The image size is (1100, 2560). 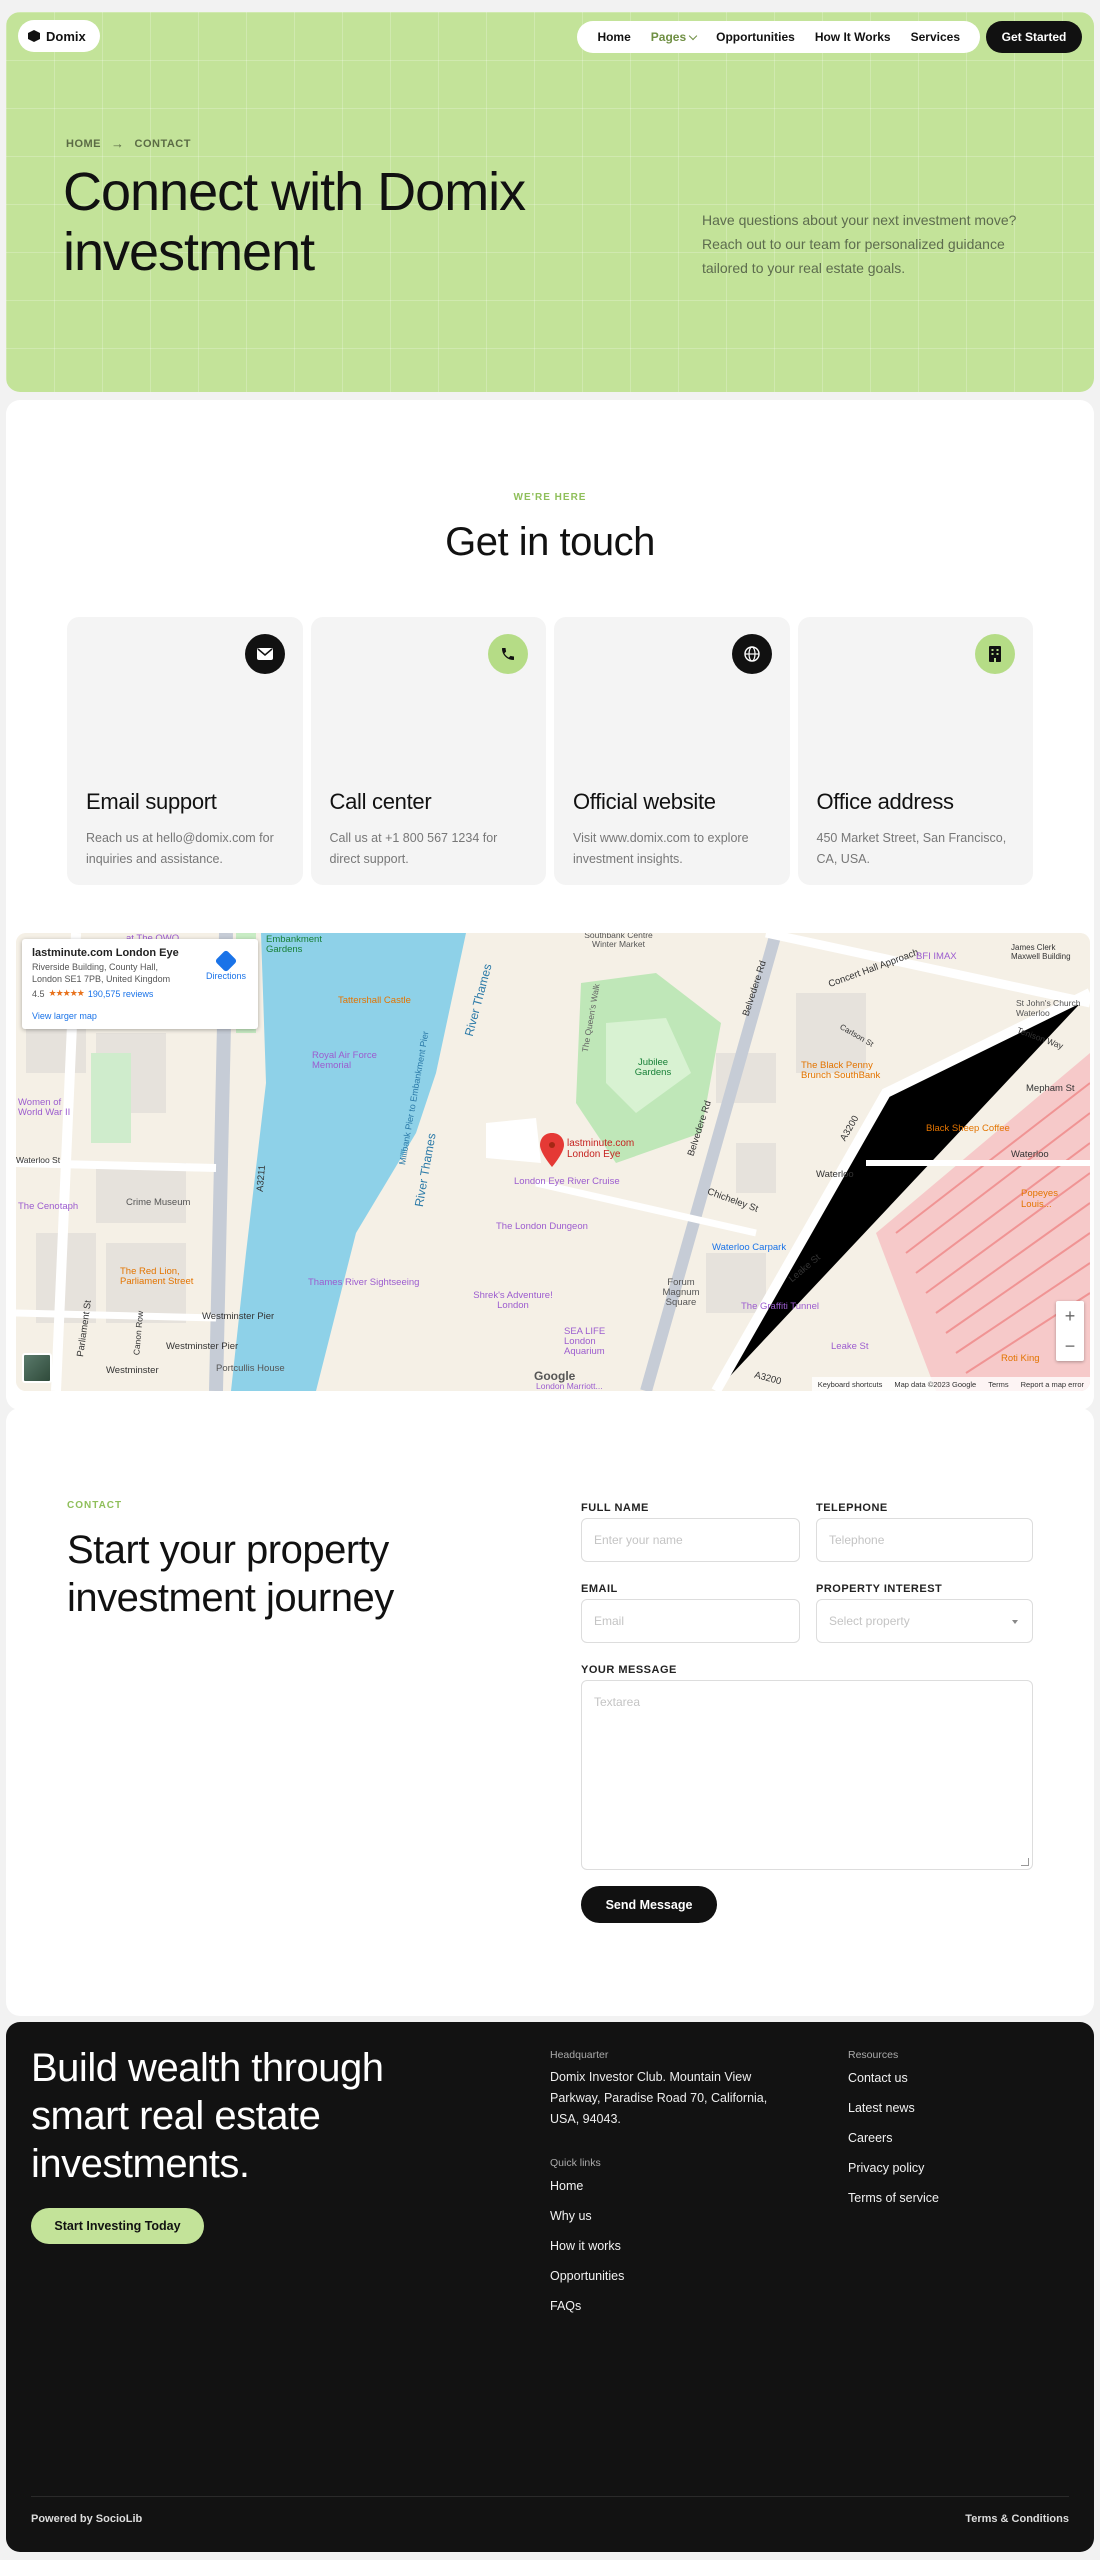 I want to click on google-logo: Google, so click(x=555, y=1376).